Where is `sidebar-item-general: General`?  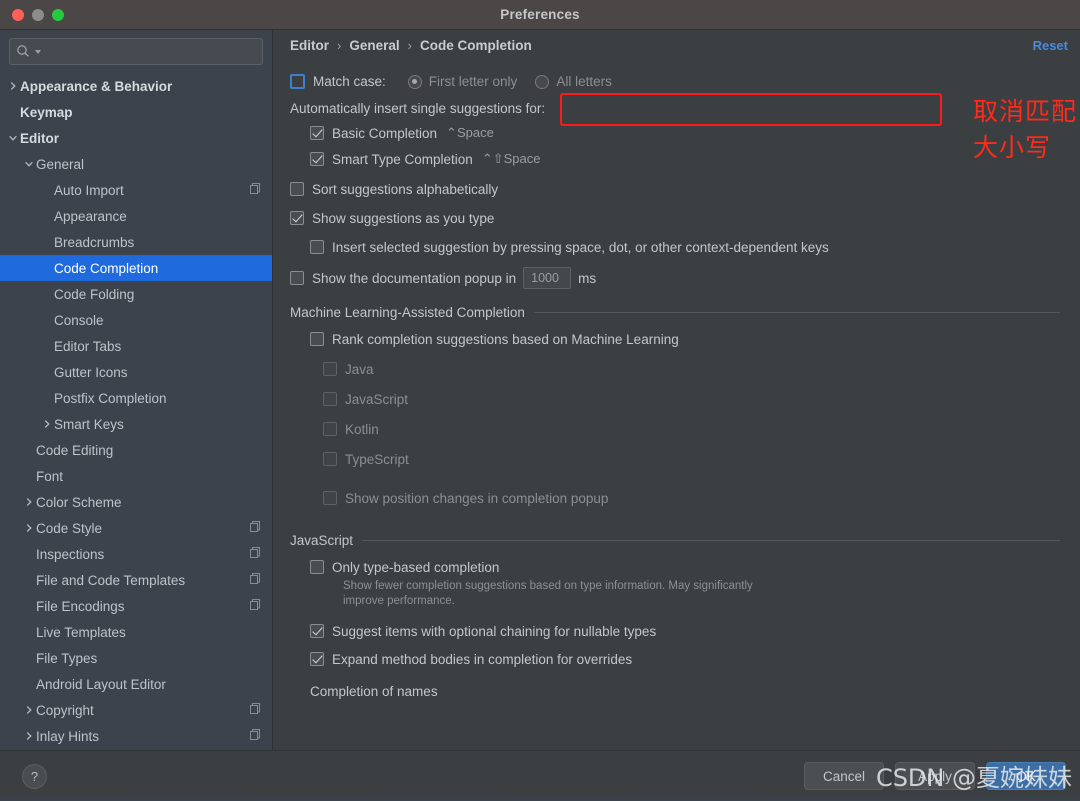 sidebar-item-general: General is located at coordinates (136, 164).